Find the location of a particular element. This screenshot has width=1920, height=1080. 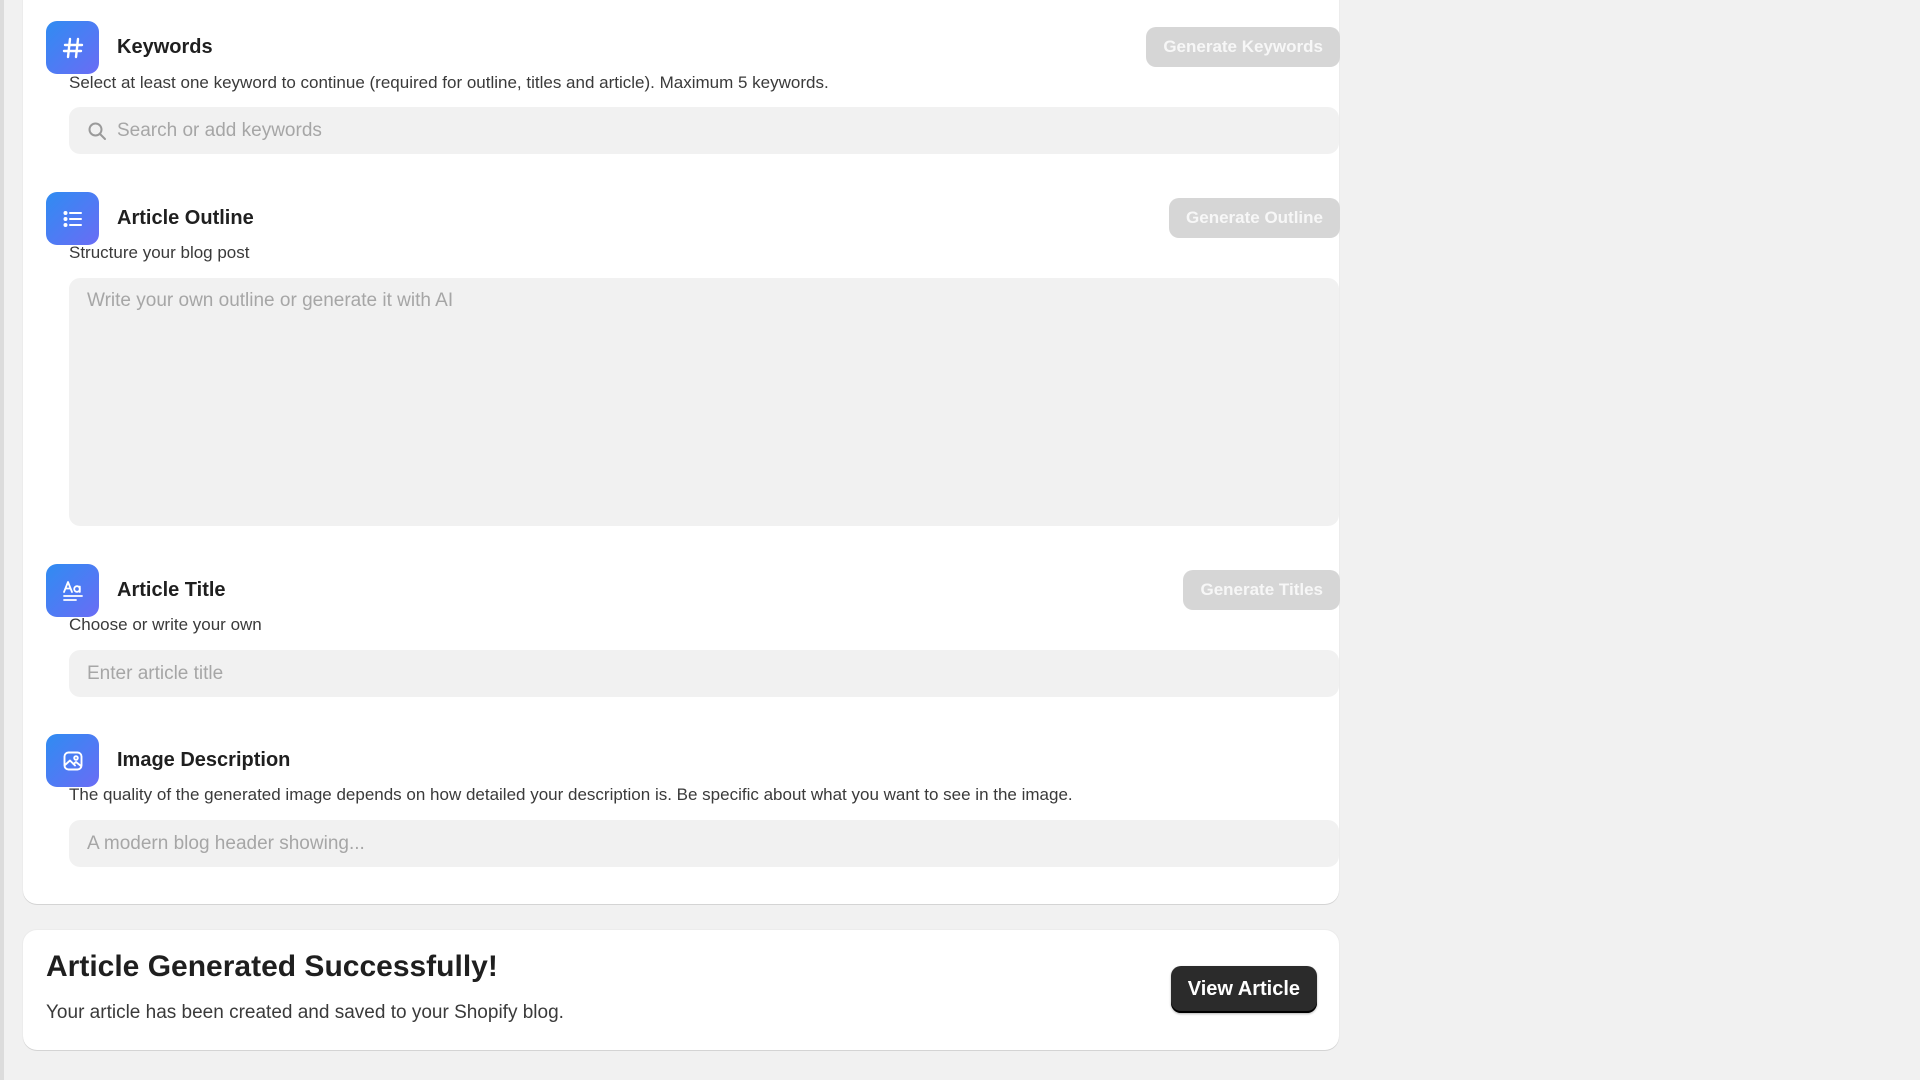

hash-icon is located at coordinates (72, 47).